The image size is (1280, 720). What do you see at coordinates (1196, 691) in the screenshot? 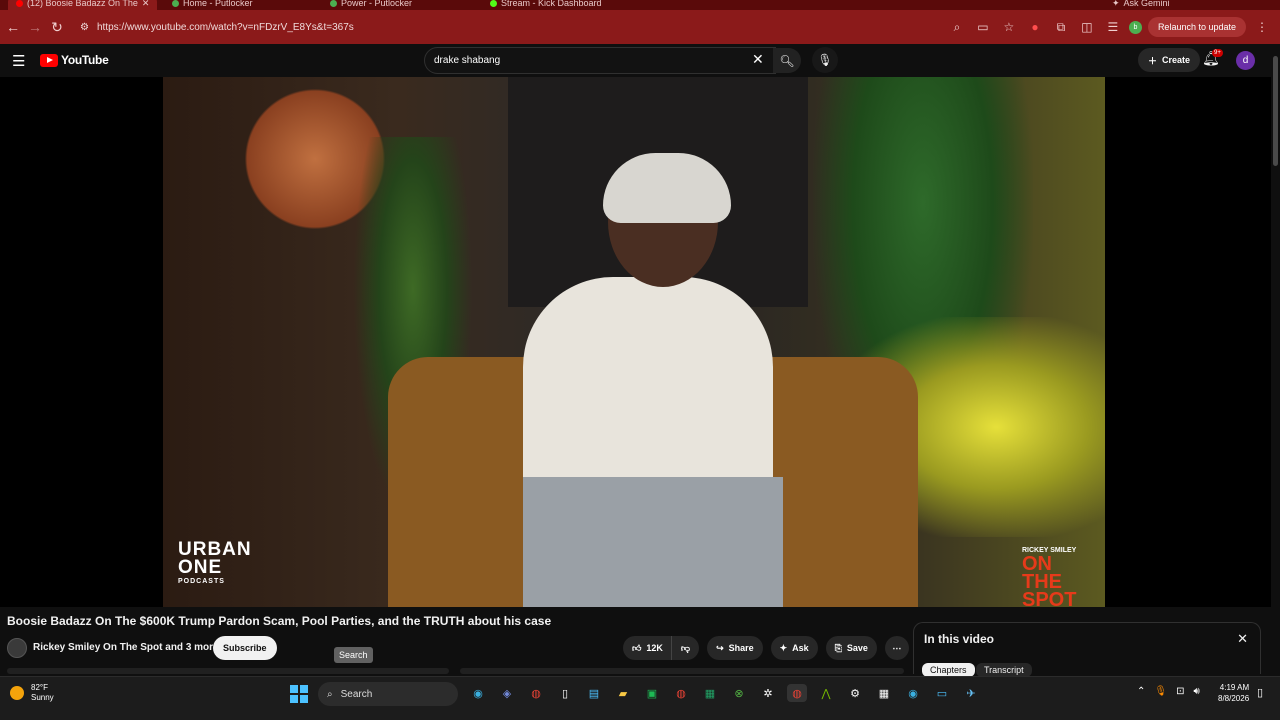
I see `volume-icon: 🔊︎` at bounding box center [1196, 691].